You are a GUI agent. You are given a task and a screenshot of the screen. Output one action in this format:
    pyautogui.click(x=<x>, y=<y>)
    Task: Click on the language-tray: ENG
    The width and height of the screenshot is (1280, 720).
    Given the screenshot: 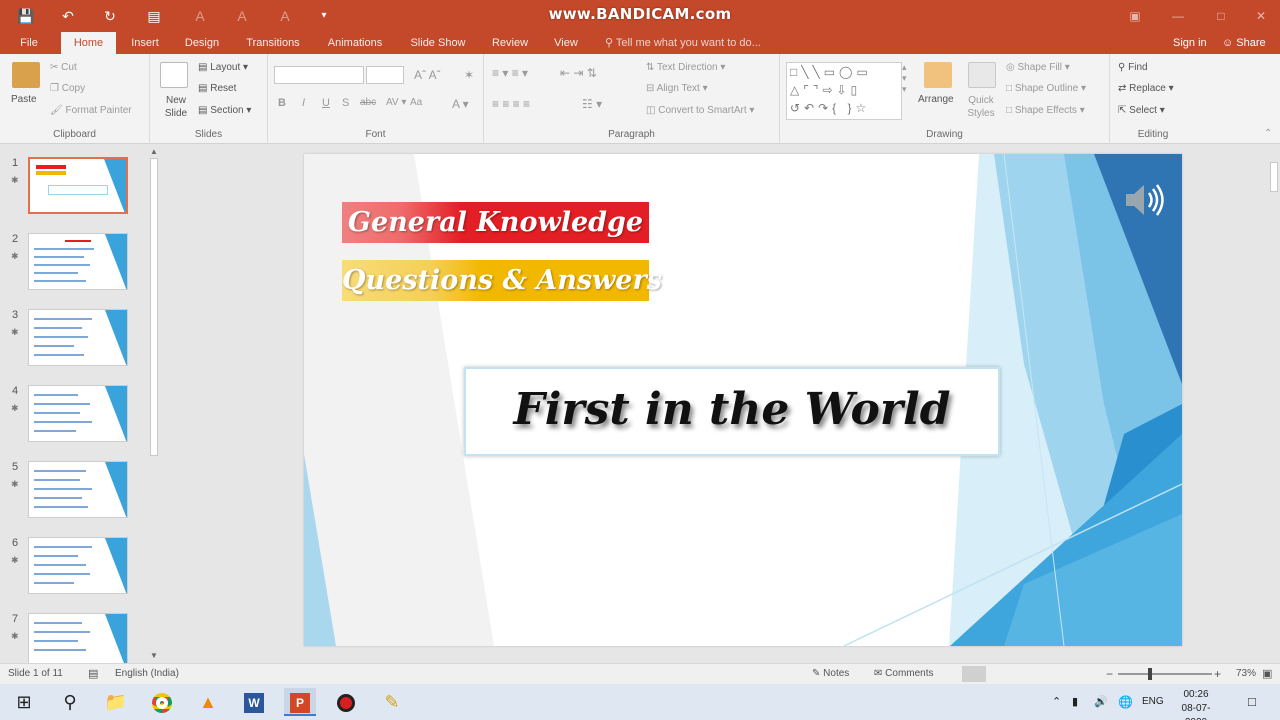 What is the action you would take?
    pyautogui.click(x=1153, y=702)
    